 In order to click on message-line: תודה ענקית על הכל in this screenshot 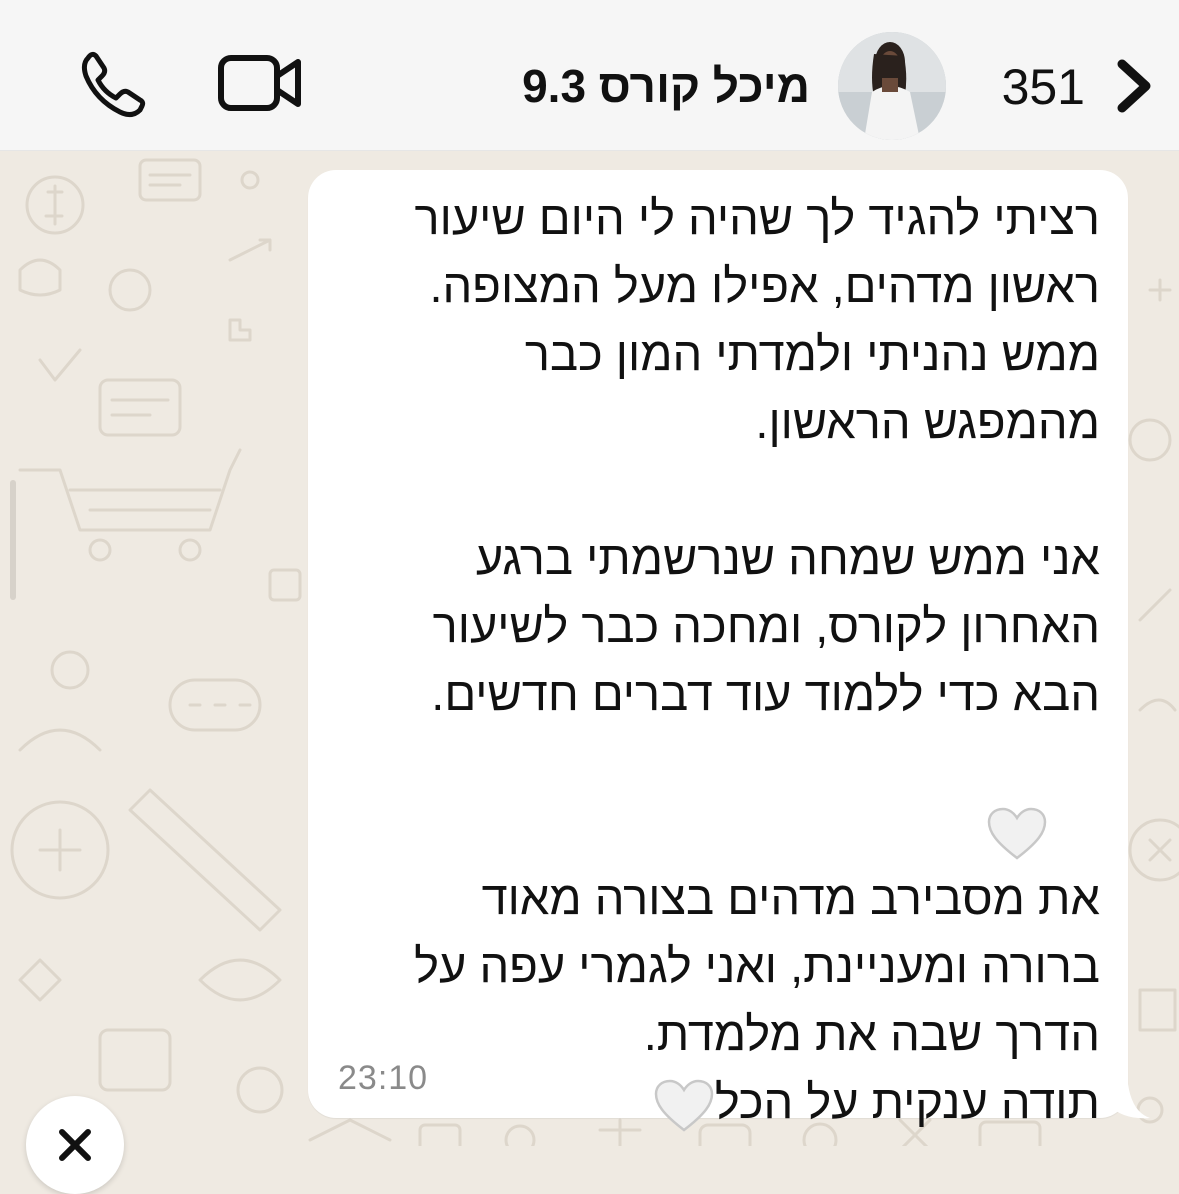, I will do `click(907, 1101)`.